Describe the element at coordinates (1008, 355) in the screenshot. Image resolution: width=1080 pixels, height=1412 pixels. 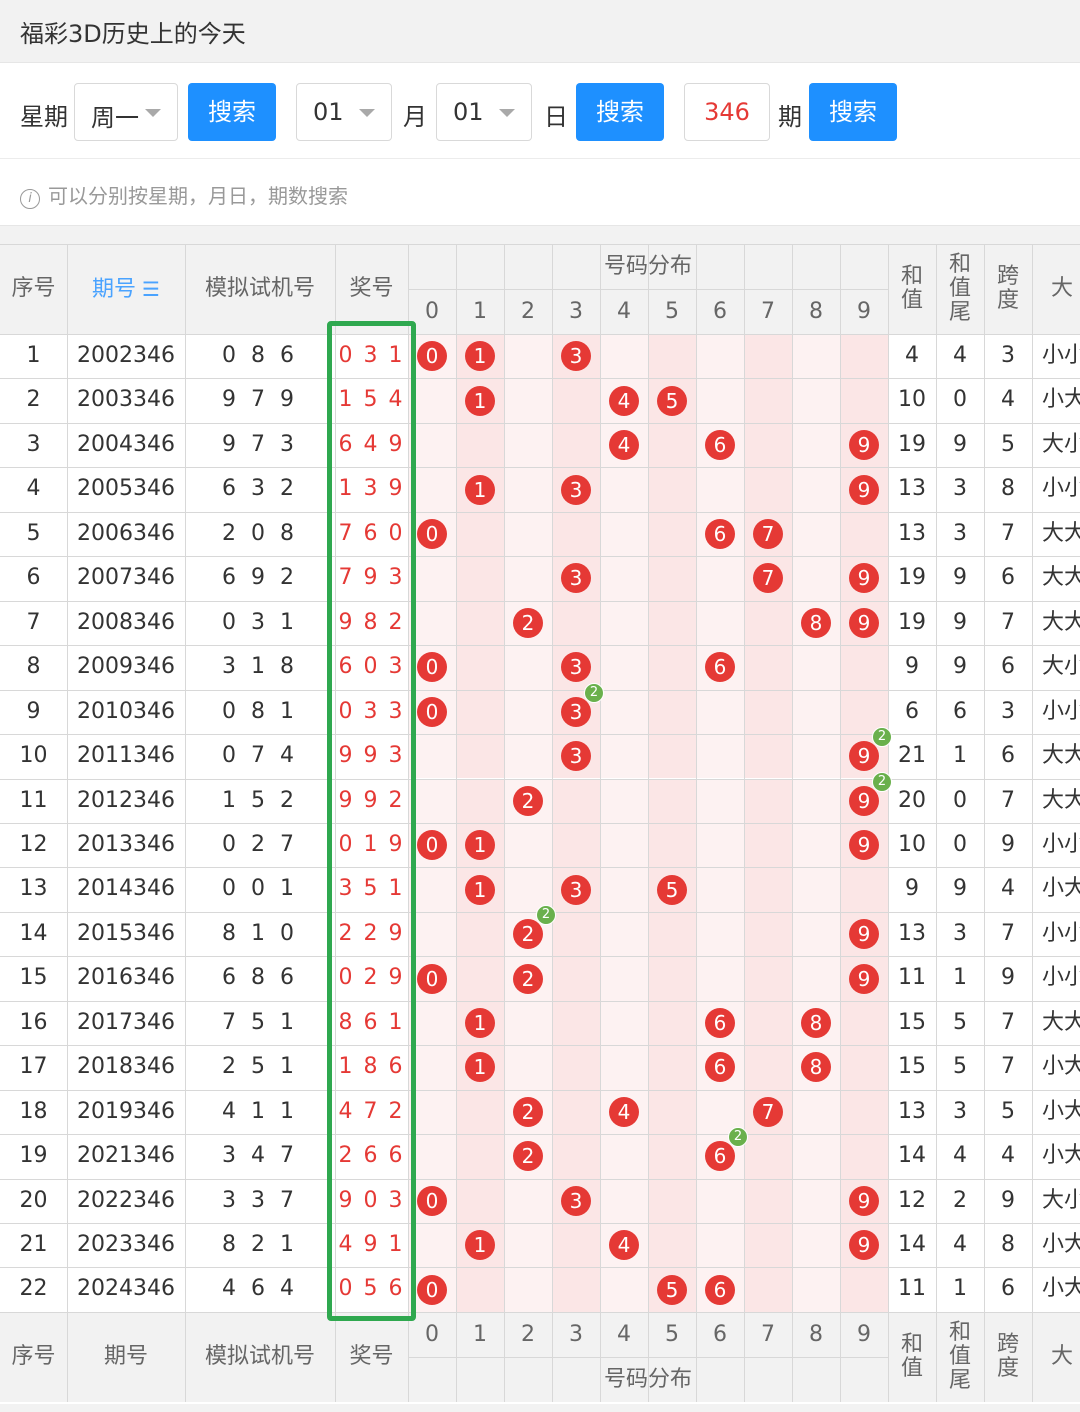
I see `row-span: 3` at that location.